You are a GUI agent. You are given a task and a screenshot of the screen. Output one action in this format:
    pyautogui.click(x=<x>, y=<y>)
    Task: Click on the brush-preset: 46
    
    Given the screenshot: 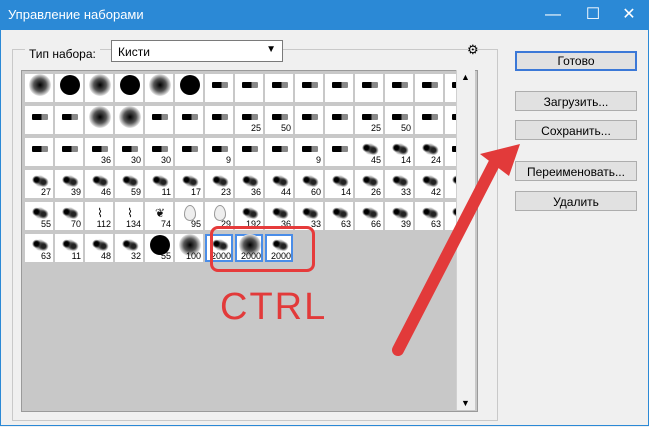 What is the action you would take?
    pyautogui.click(x=99, y=184)
    